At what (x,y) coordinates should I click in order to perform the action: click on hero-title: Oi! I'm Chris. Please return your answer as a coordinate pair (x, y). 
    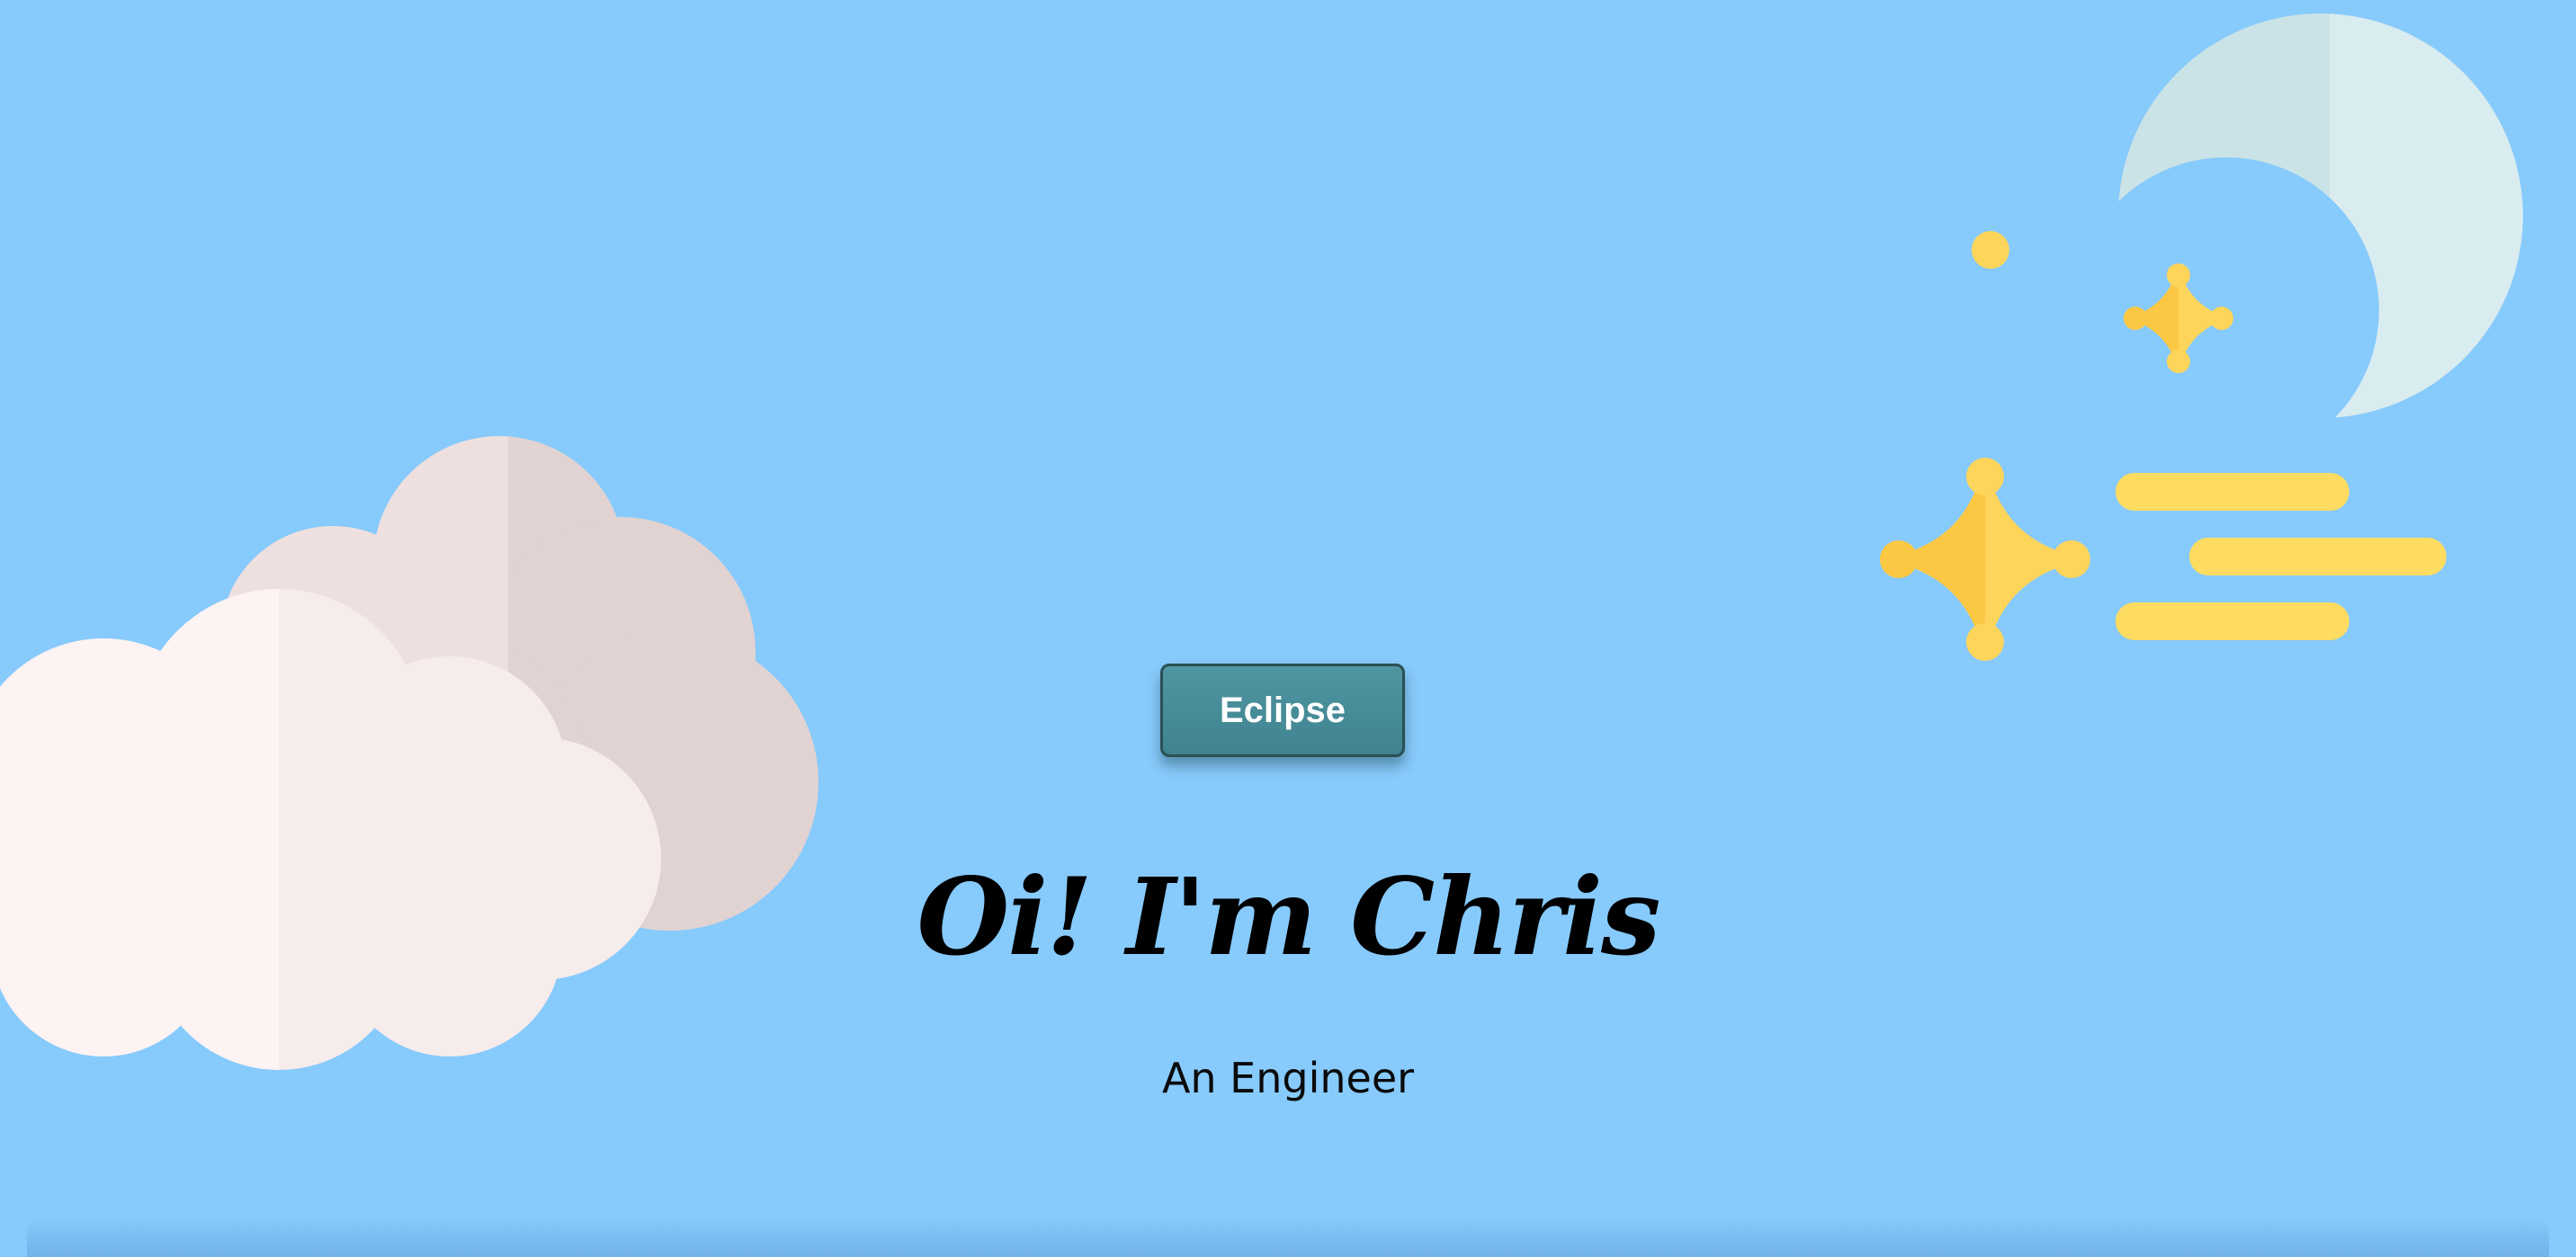
    Looking at the image, I should click on (1289, 916).